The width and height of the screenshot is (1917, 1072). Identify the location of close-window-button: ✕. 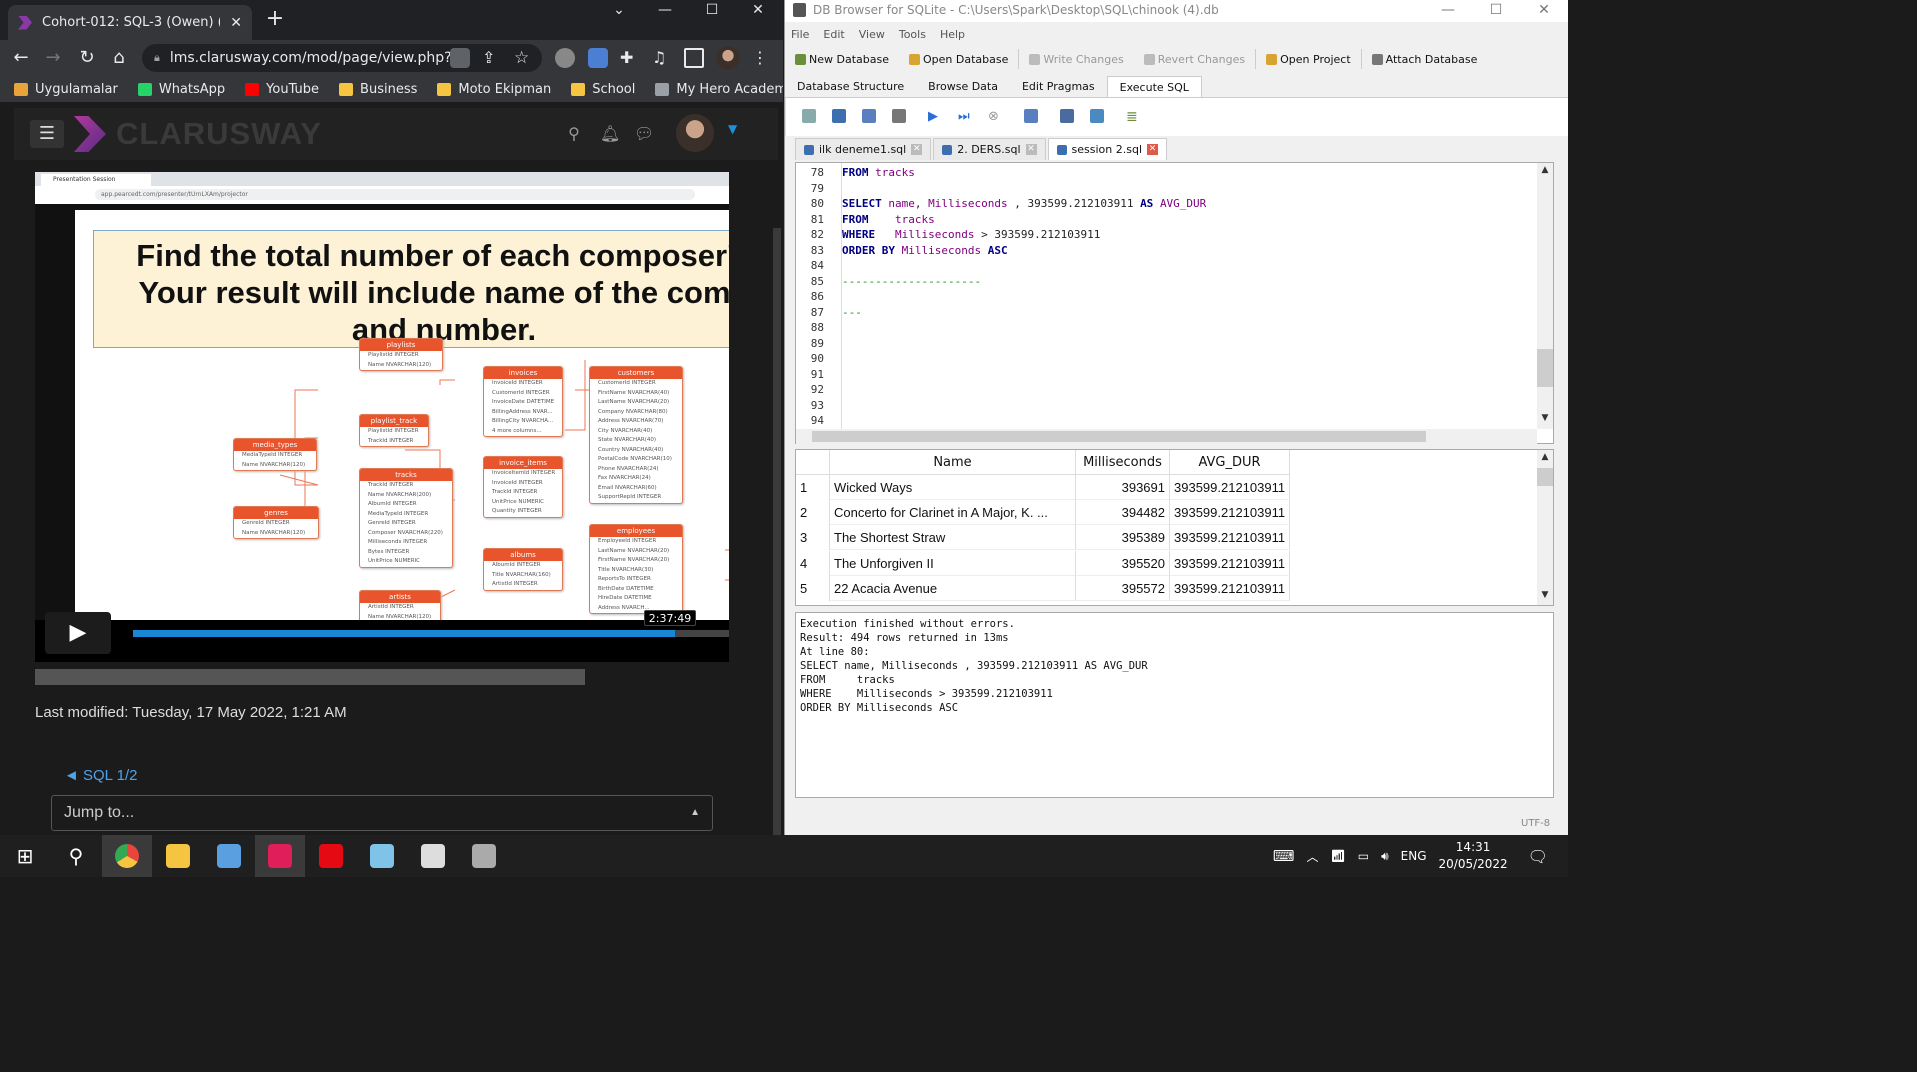
(758, 11).